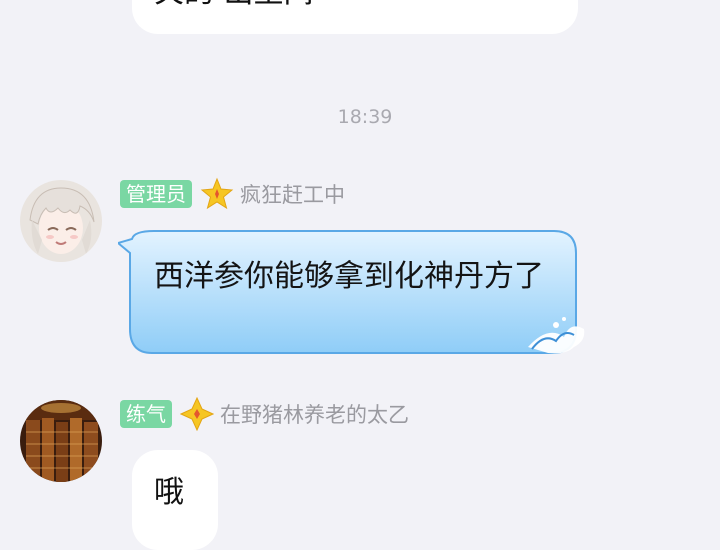 The image size is (720, 550). Describe the element at coordinates (365, 117) in the screenshot. I see `message-timestamp: 18:39` at that location.